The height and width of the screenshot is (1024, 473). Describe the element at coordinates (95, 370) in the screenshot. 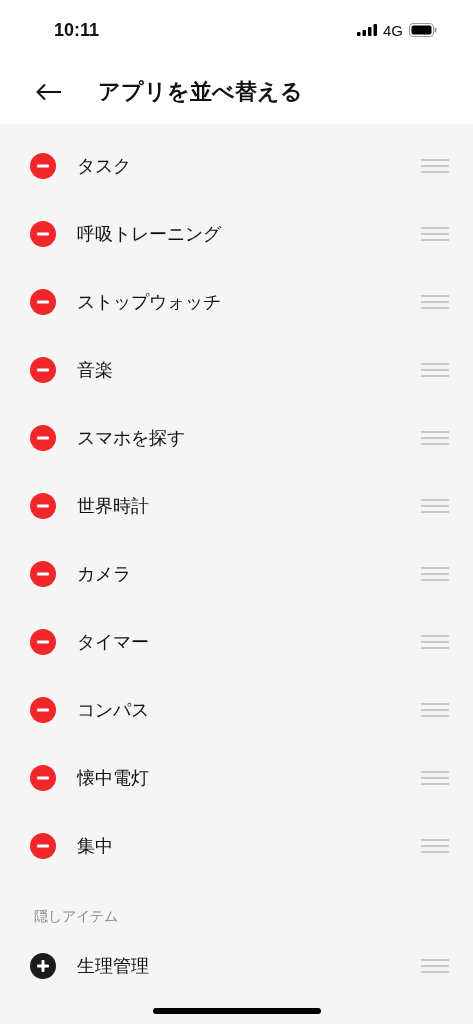

I see `app-name: 音楽` at that location.